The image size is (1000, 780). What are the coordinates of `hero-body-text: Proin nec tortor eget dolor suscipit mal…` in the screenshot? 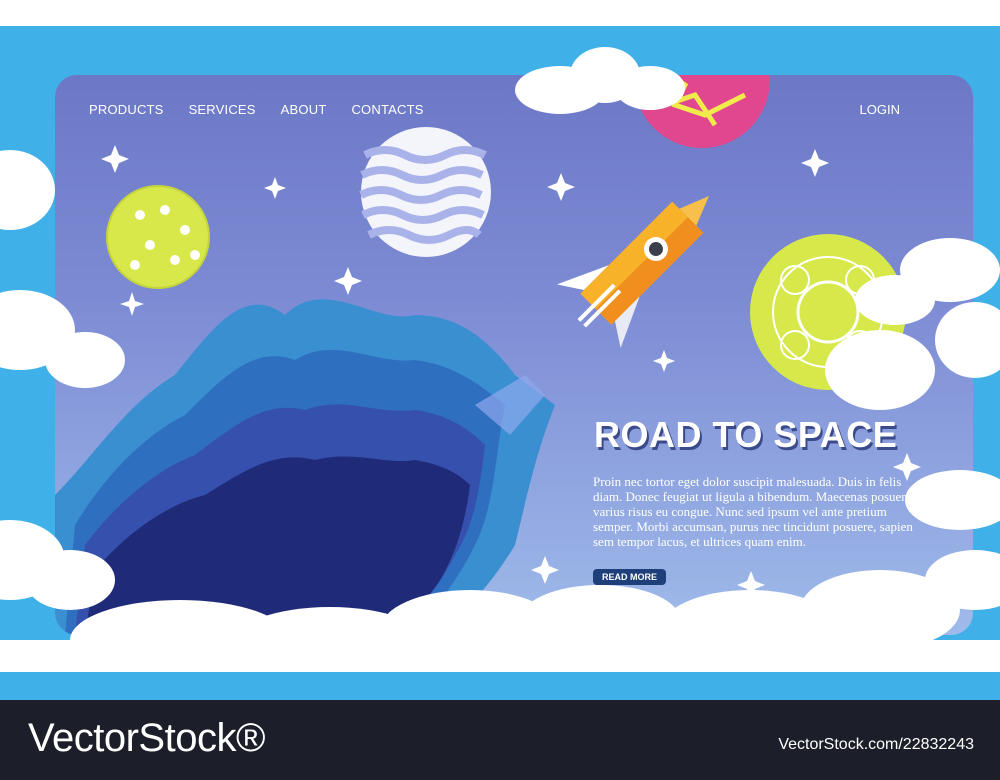 It's located at (753, 511).